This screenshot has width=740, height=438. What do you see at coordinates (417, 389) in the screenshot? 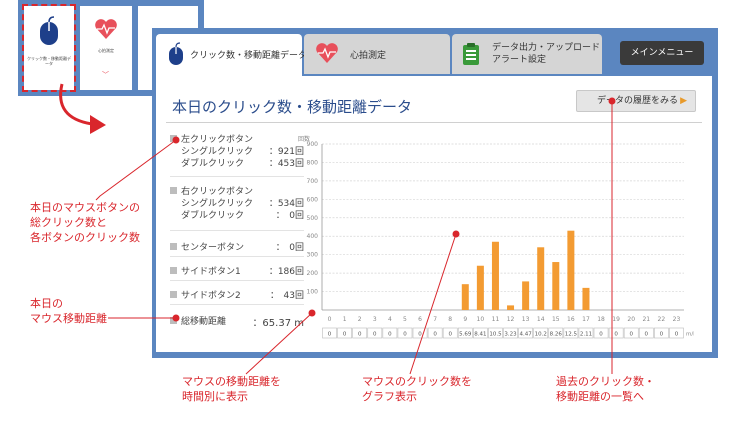
I see `annotation-click-graph: マウスのクリック数を グラフ表示` at bounding box center [417, 389].